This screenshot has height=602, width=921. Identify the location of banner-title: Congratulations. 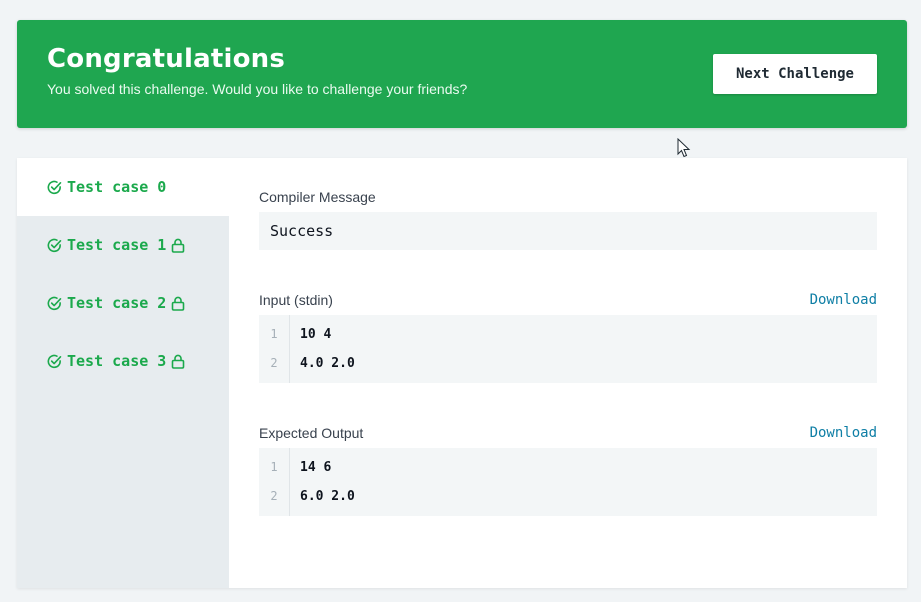
(166, 59).